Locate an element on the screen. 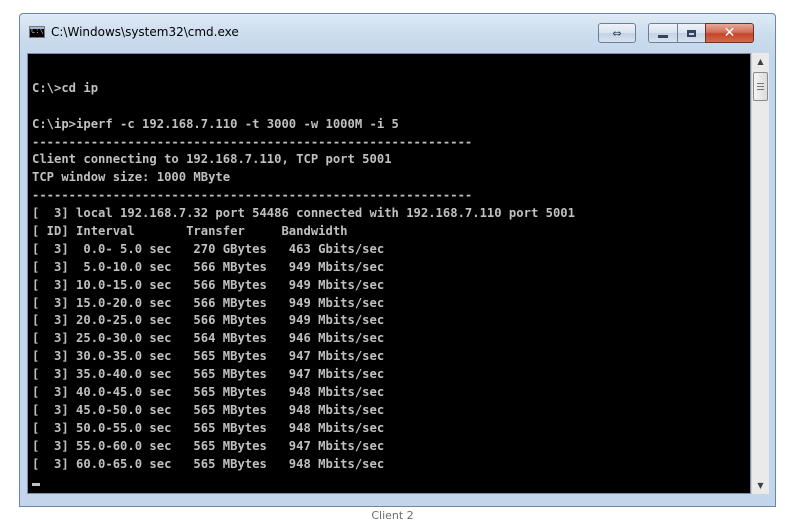 Image resolution: width=785 pixels, height=527 pixels. switch-icon: ⇔ is located at coordinates (617, 33).